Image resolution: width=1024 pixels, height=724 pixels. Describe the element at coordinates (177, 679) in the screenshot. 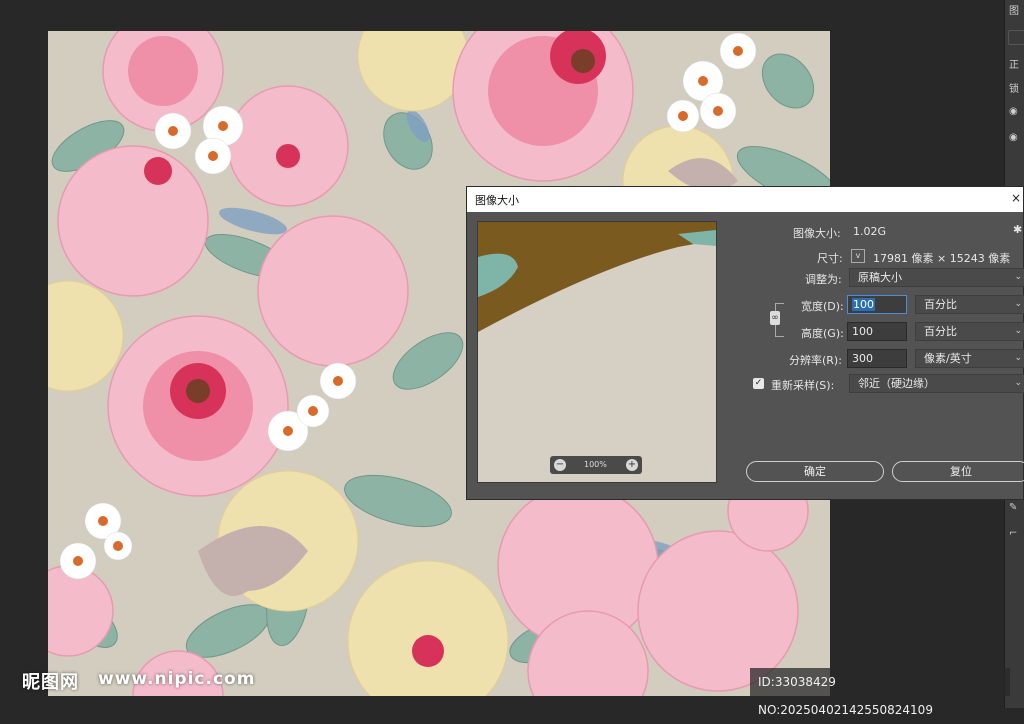

I see `watermark-url: www.nipic.com` at that location.